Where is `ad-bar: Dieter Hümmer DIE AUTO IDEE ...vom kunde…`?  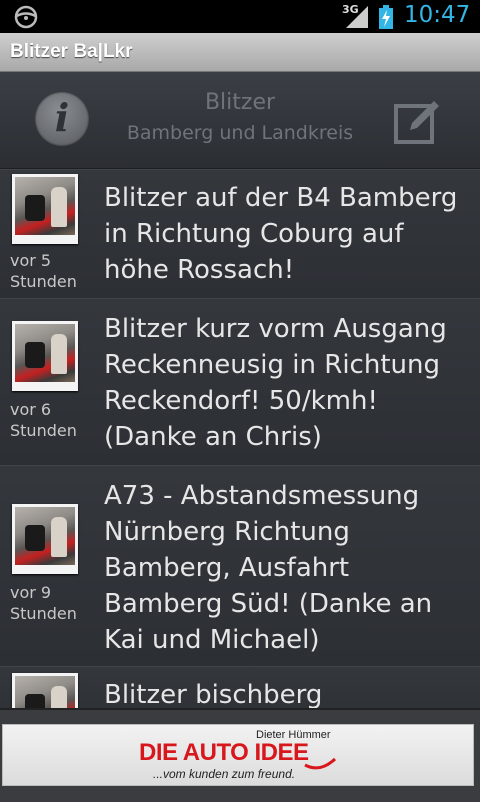 ad-bar: Dieter Hümmer DIE AUTO IDEE ...vom kunde… is located at coordinates (240, 755).